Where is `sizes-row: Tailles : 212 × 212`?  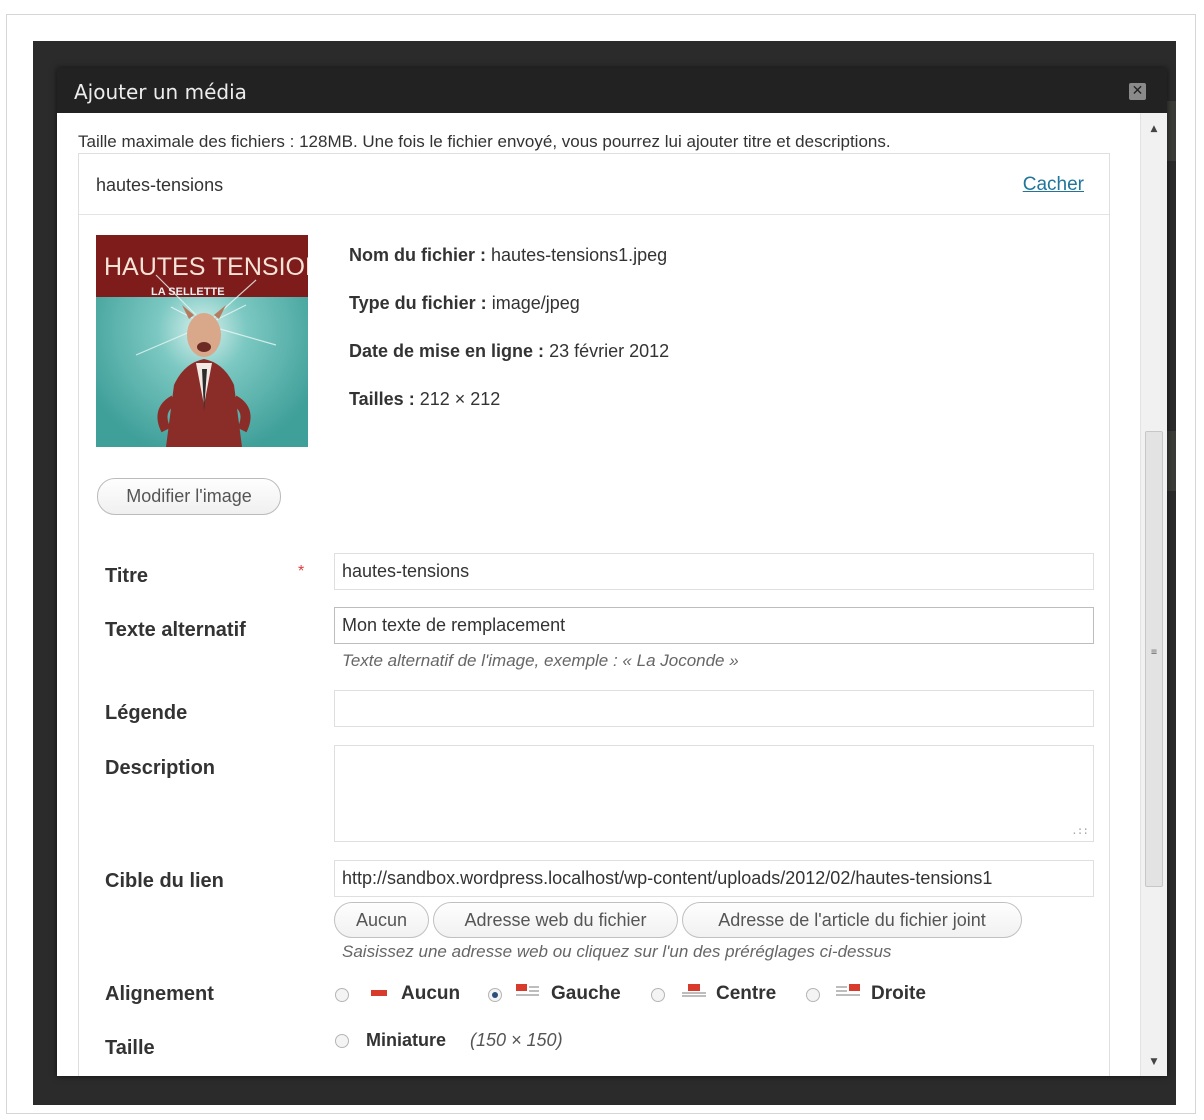 sizes-row: Tailles : 212 × 212 is located at coordinates (424, 399).